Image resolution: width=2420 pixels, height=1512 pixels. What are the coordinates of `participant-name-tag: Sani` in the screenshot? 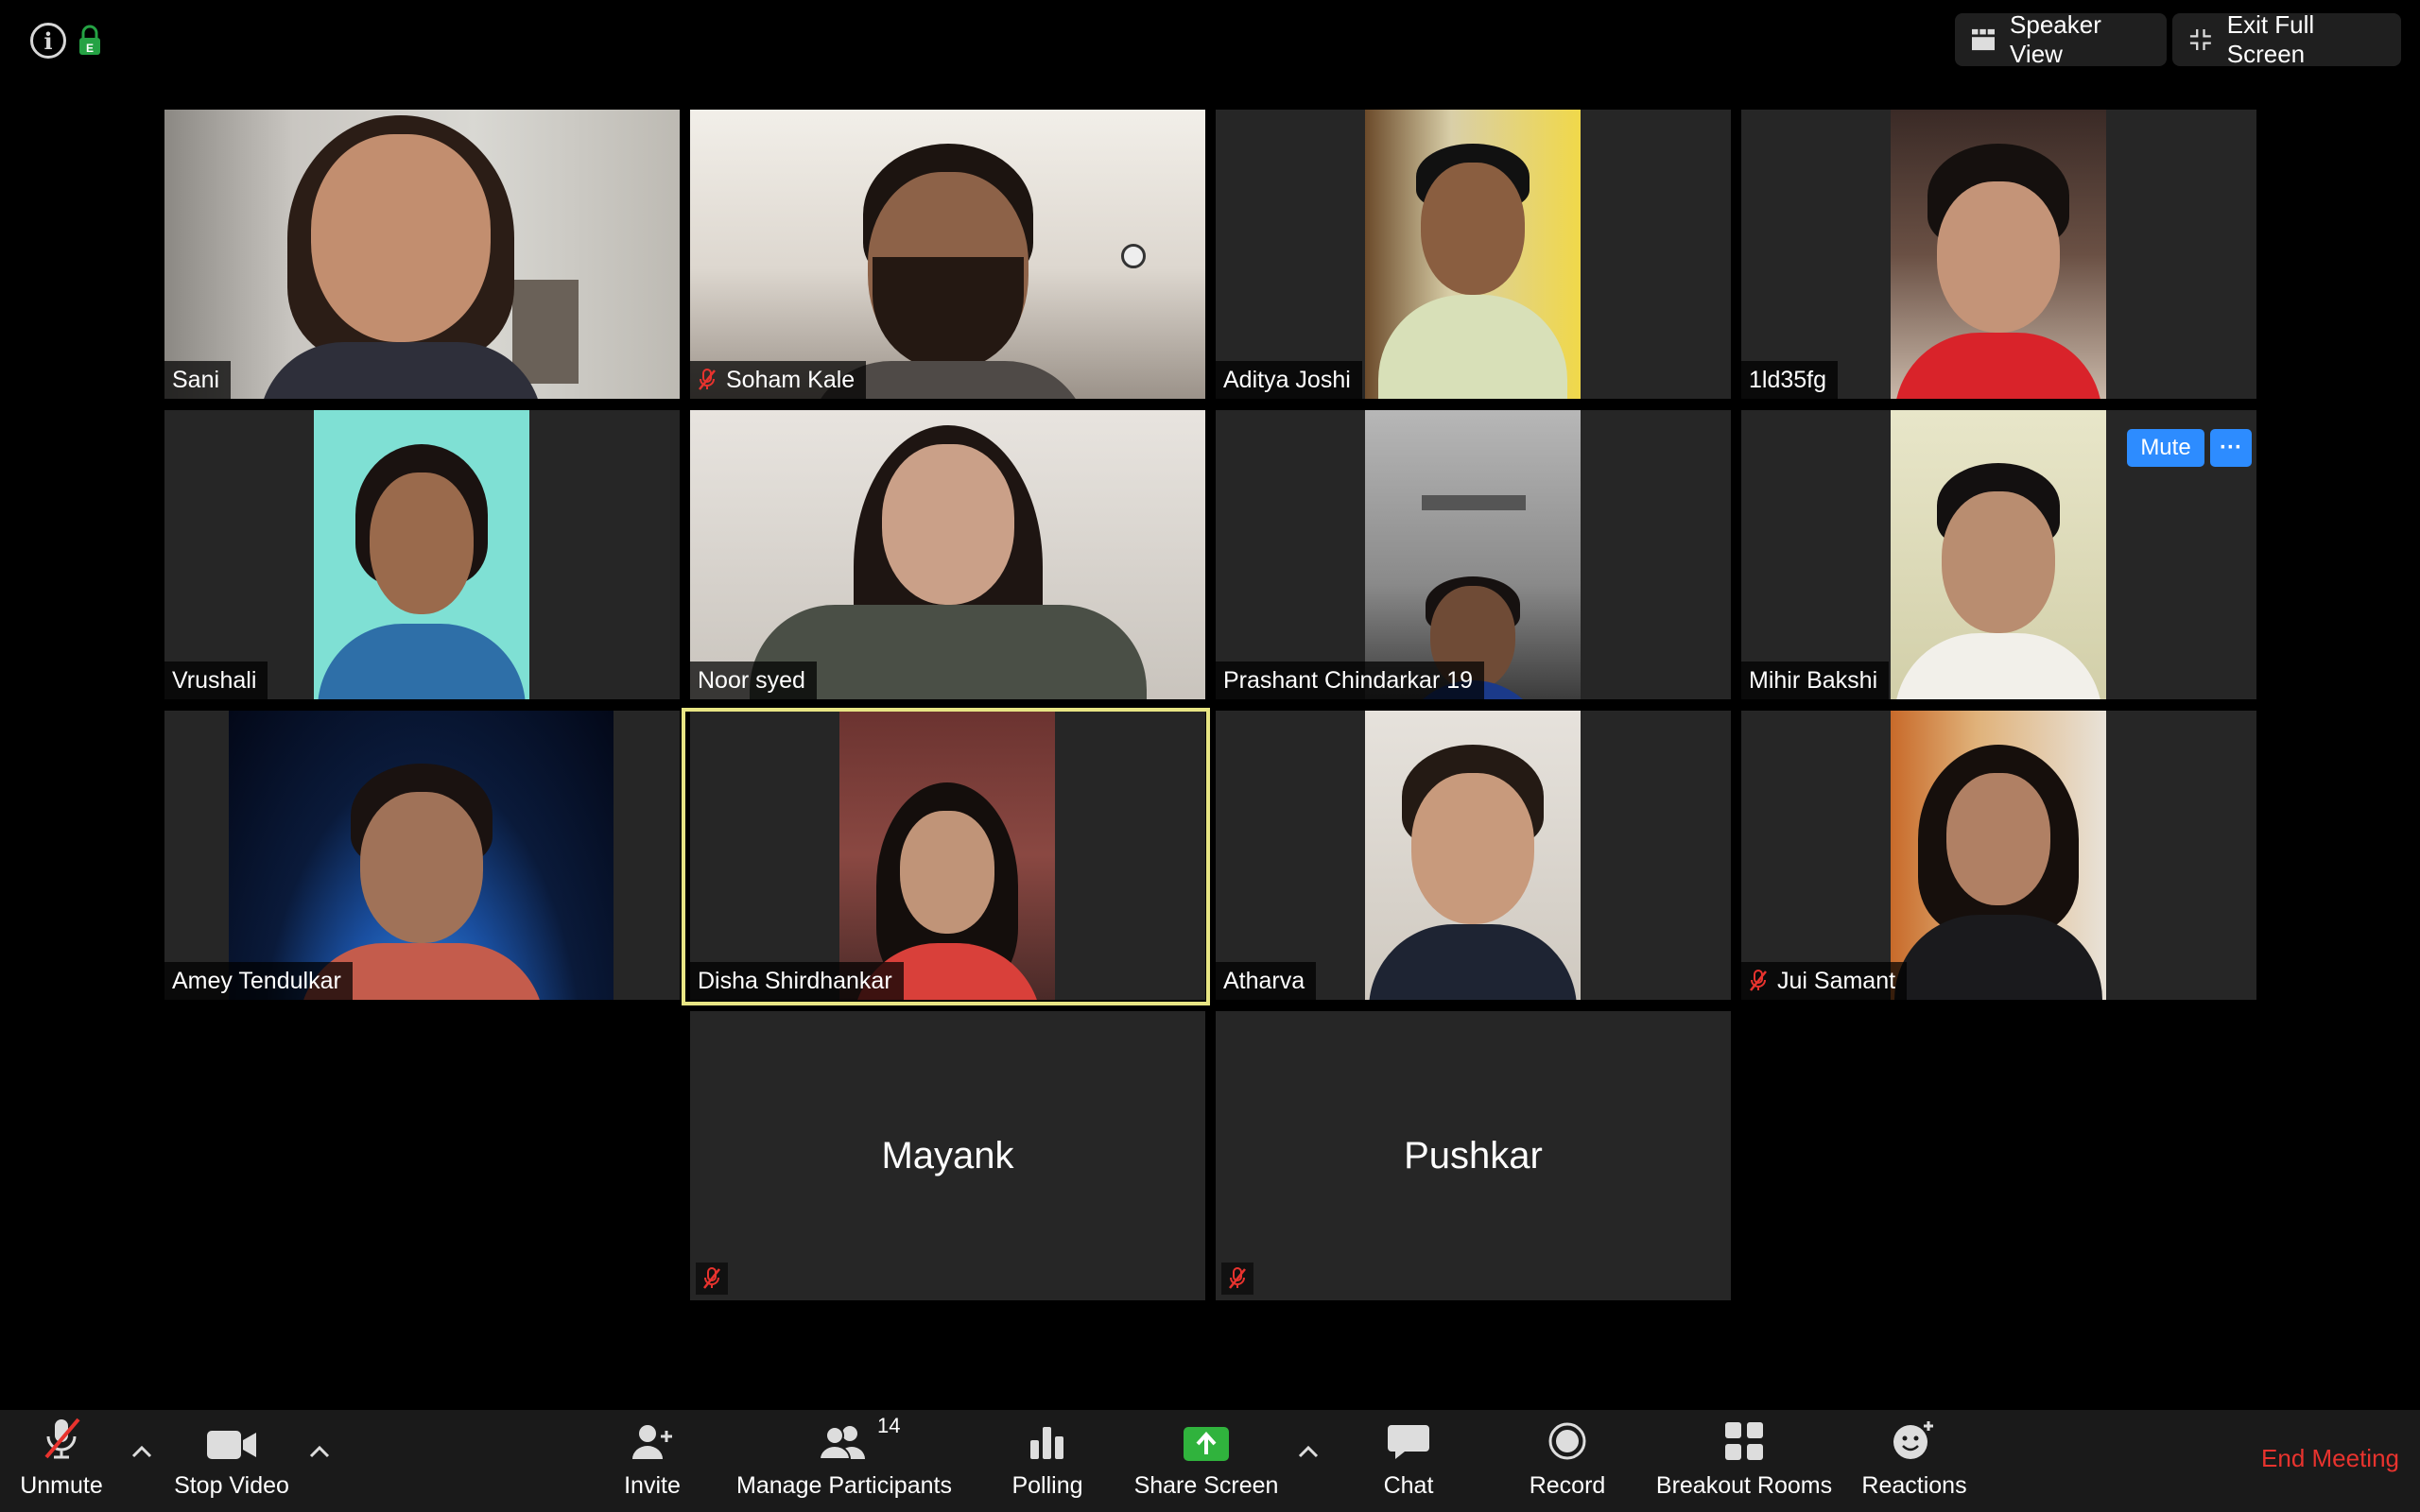 It's located at (198, 380).